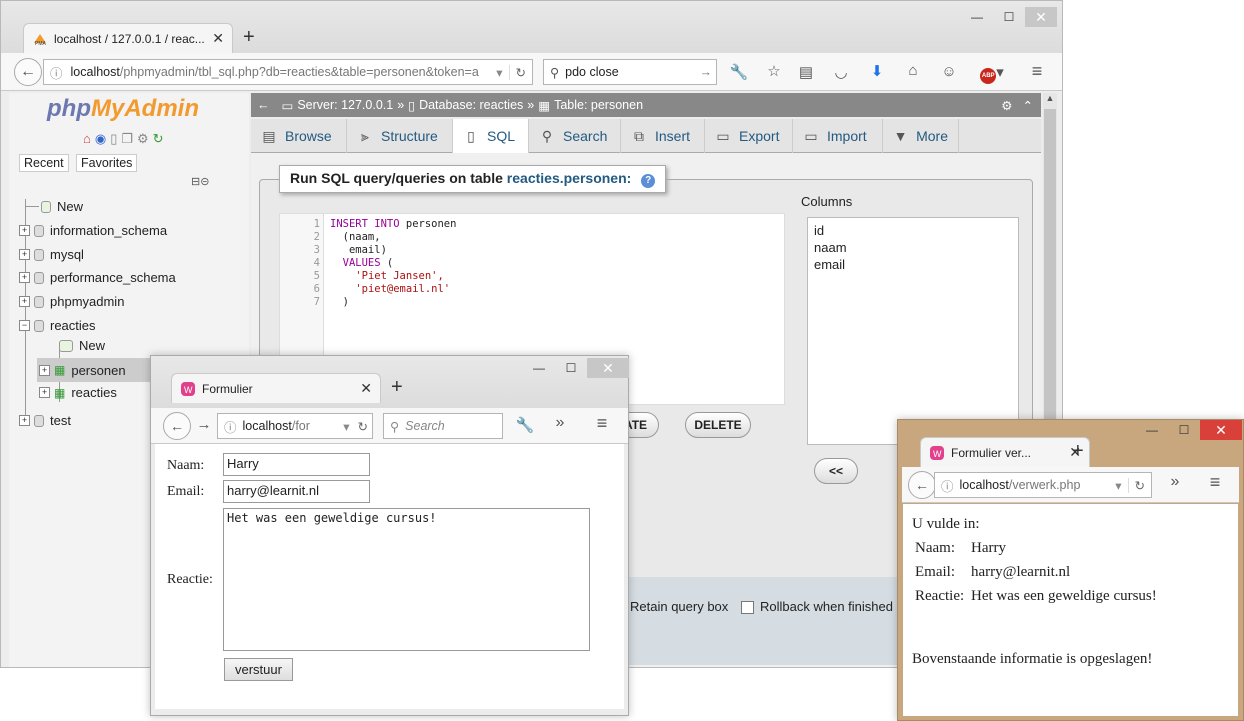 Image resolution: width=1244 pixels, height=721 pixels. I want to click on delete-button: DELETE, so click(718, 425).